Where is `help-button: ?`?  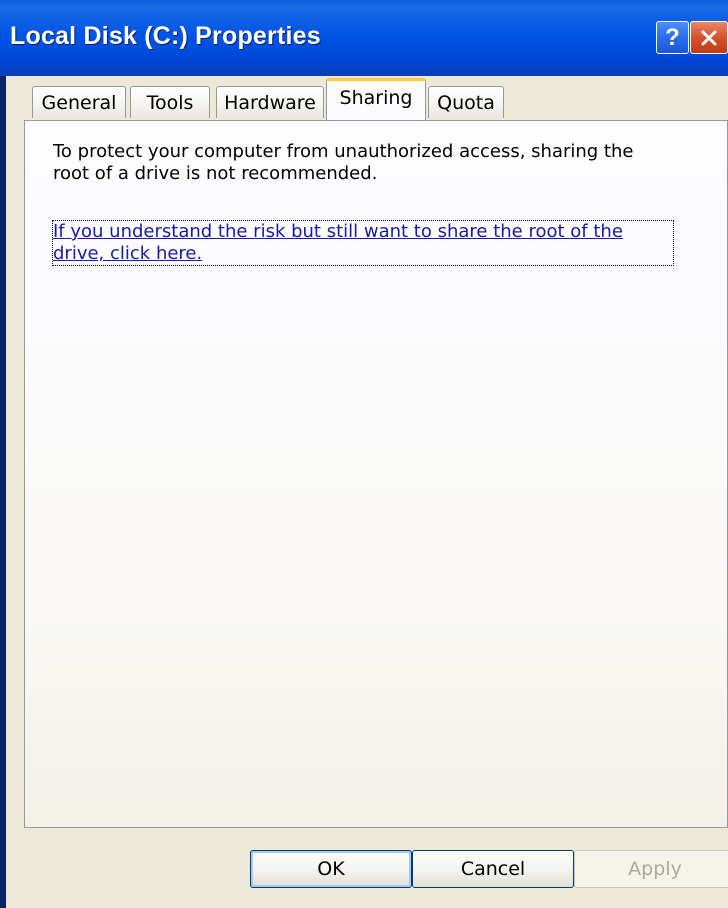 help-button: ? is located at coordinates (672, 37).